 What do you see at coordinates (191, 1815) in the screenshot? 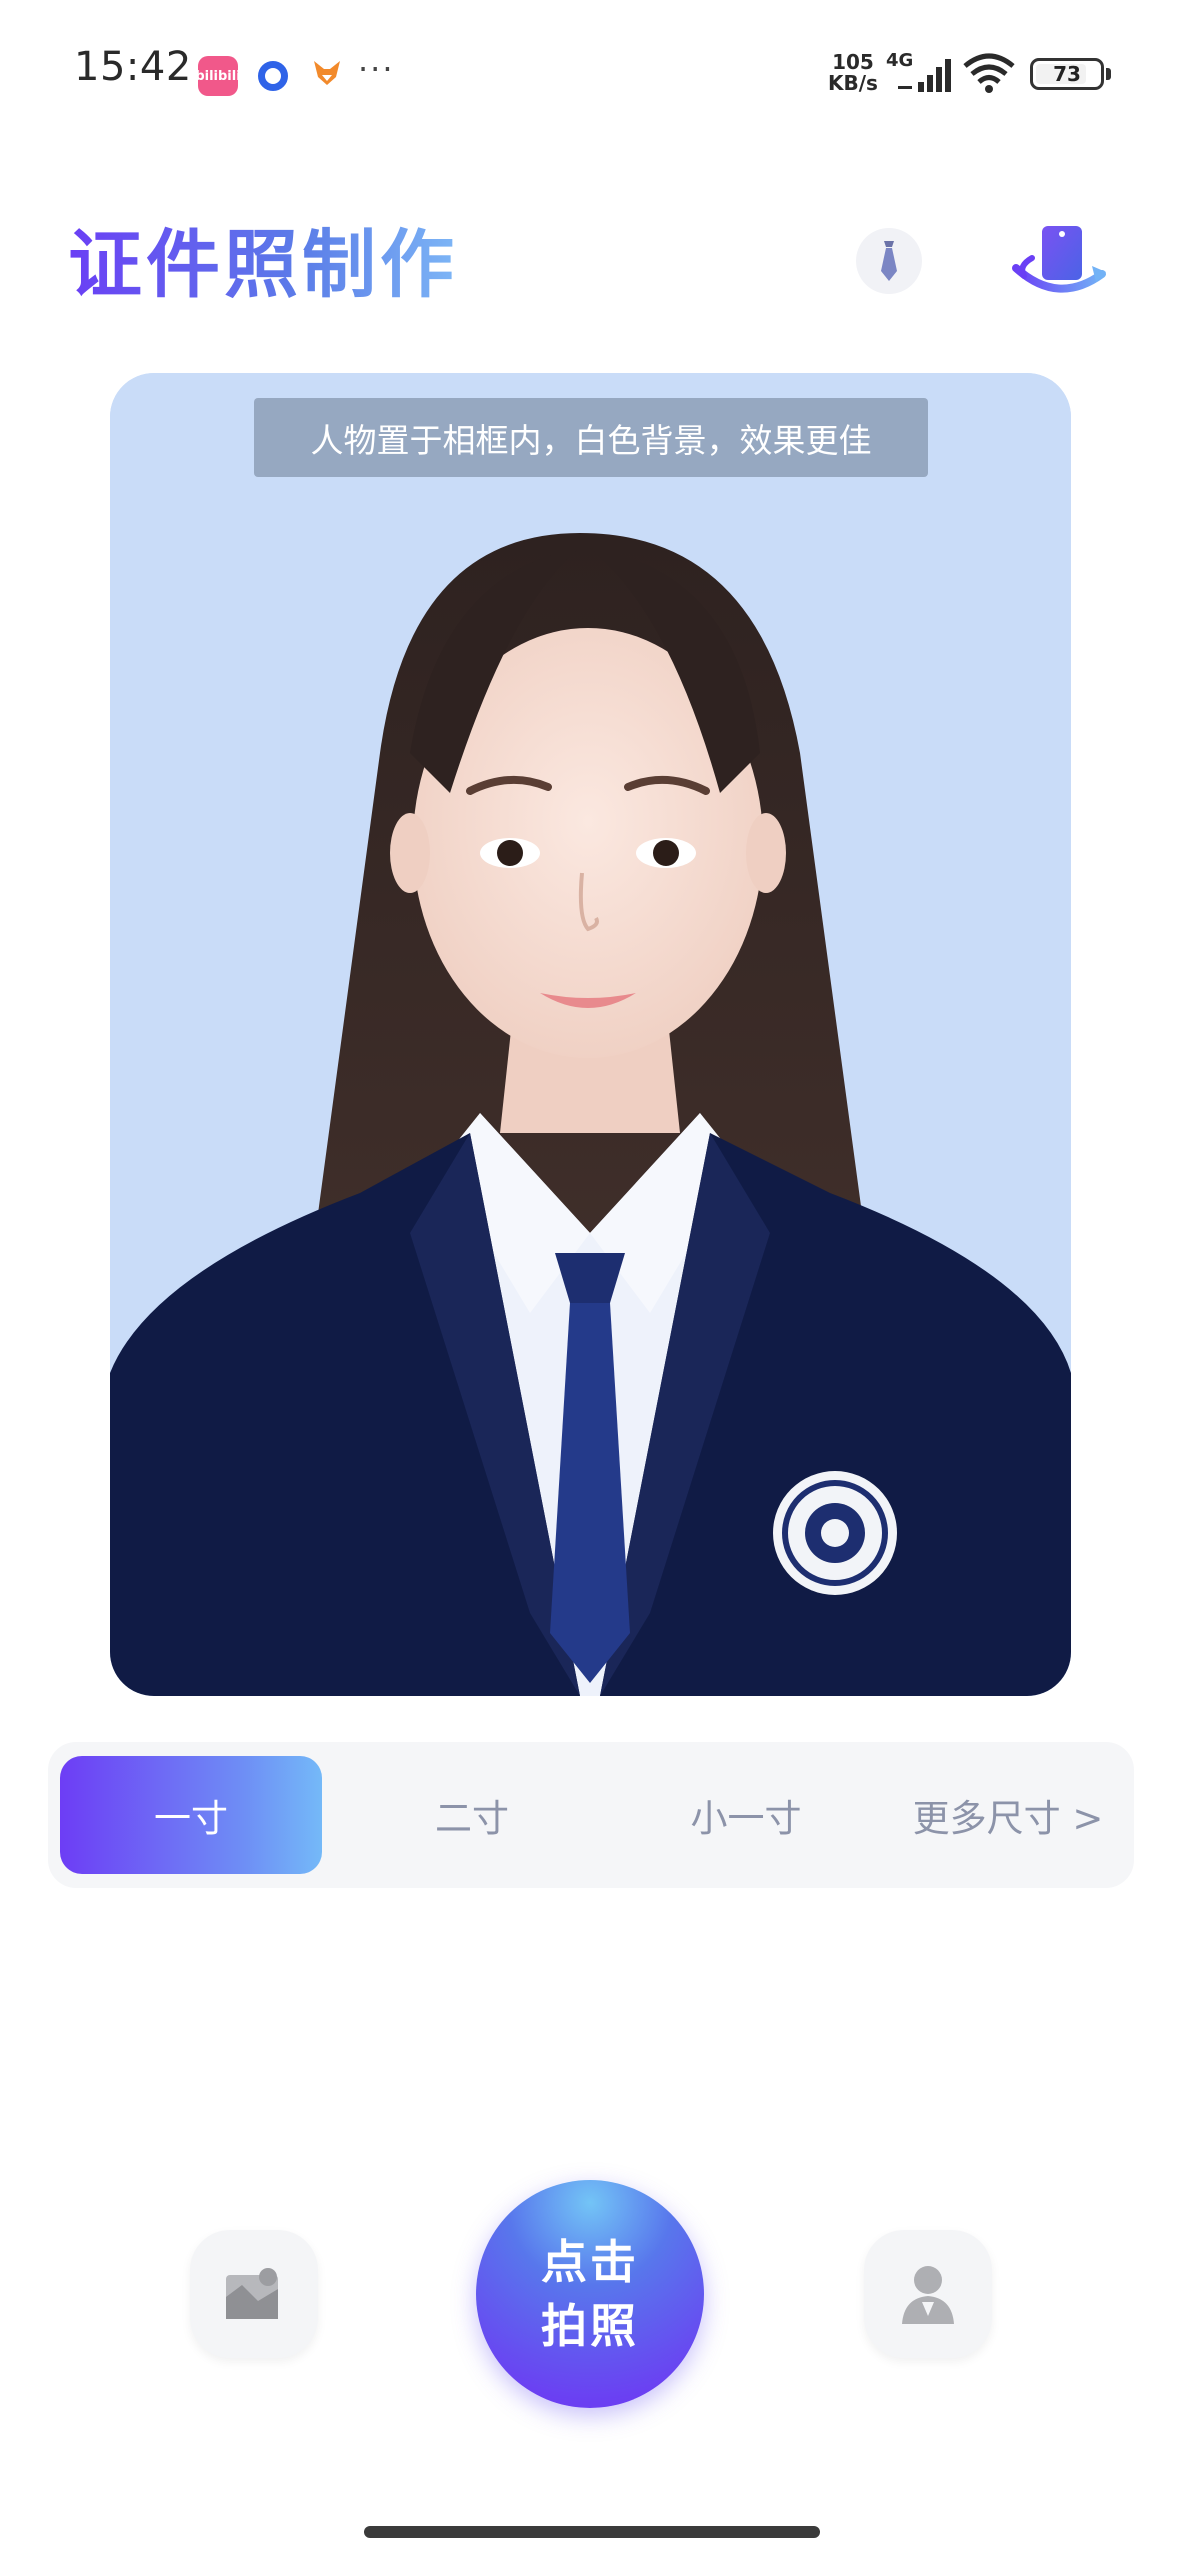
I see `tab-1-inch: 一寸` at bounding box center [191, 1815].